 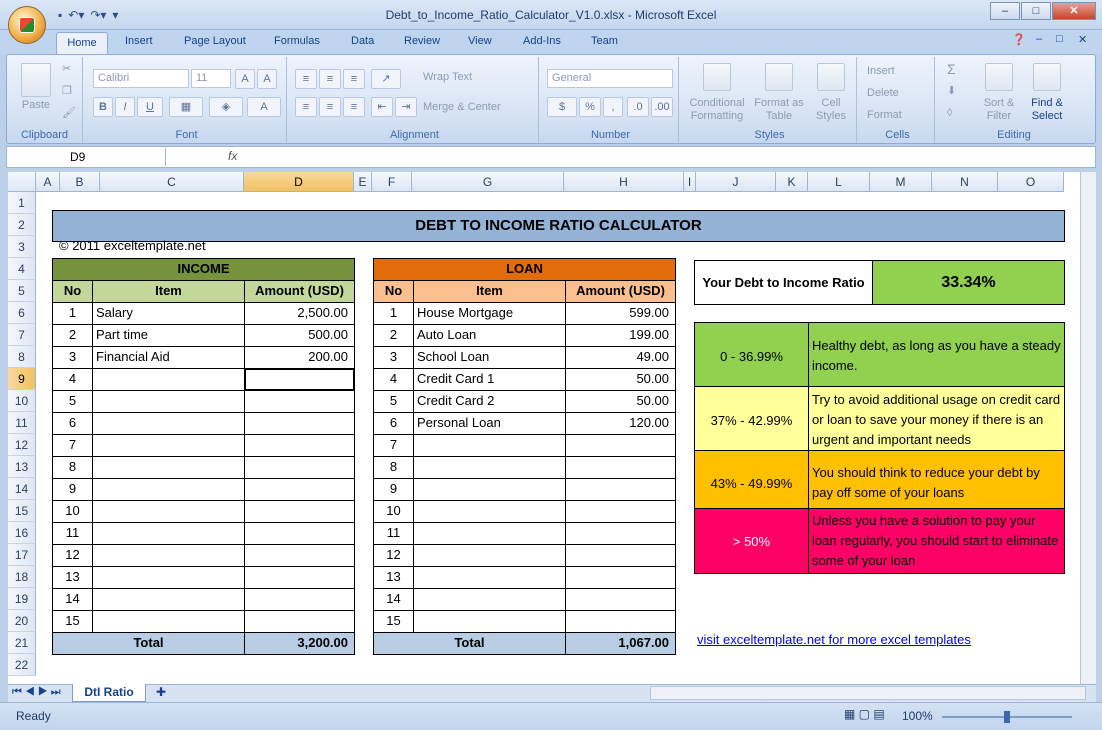 I want to click on conditional-formatting-icon, so click(x=717, y=77).